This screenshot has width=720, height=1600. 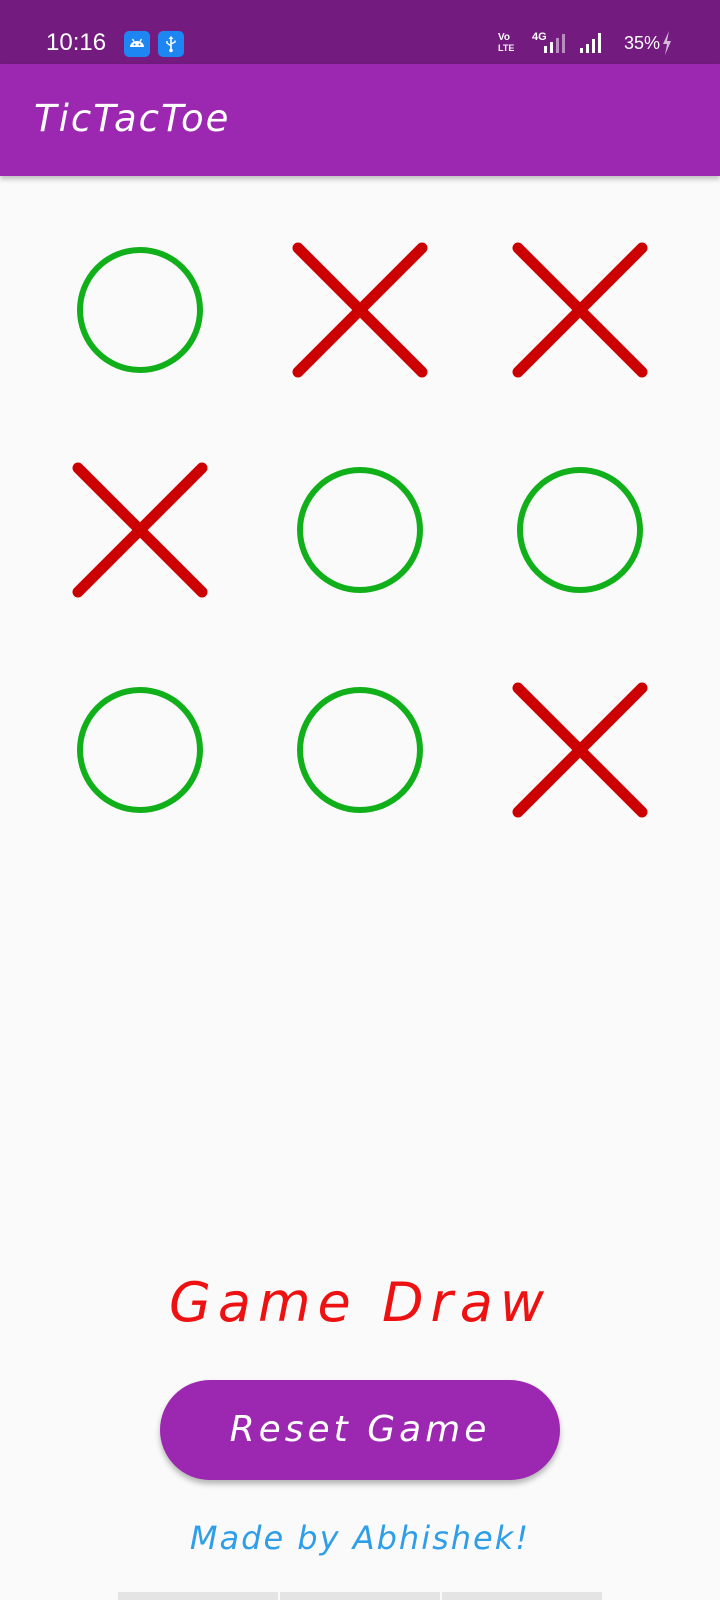 I want to click on board-cell-4: X, so click(x=140, y=530).